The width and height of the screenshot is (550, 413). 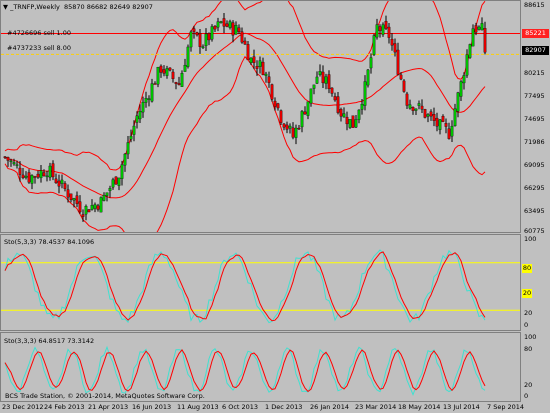 I want to click on time-label: 18 May 2014, so click(x=419, y=407).